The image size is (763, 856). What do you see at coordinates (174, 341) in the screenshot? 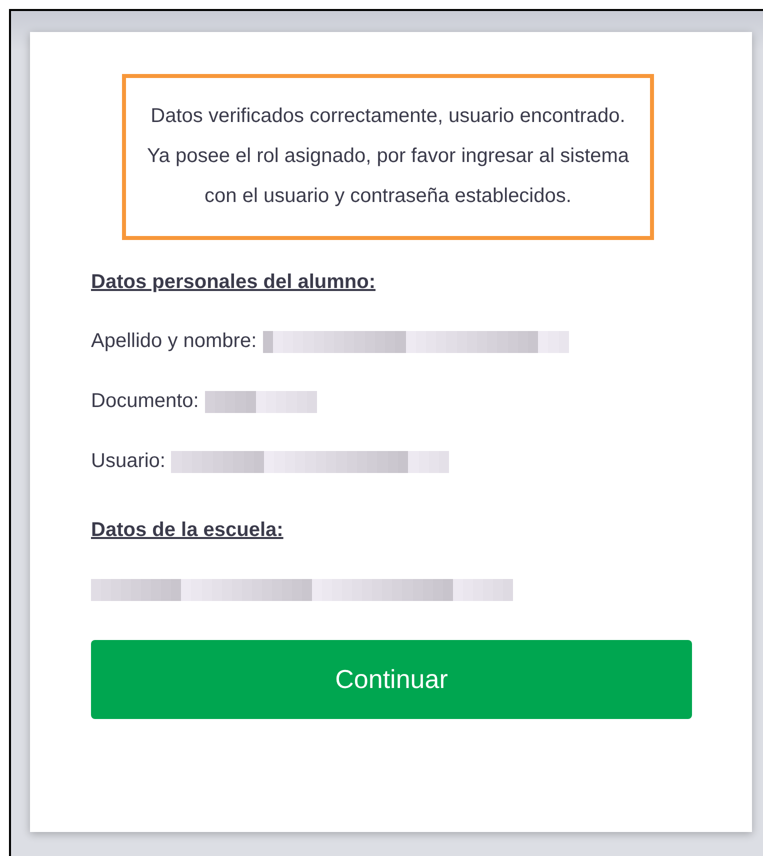
I see `field-label: Apellido y nombre:` at bounding box center [174, 341].